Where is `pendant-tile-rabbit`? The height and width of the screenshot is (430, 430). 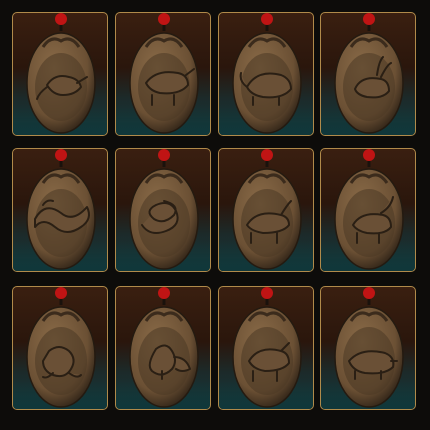 pendant-tile-rabbit is located at coordinates (368, 74).